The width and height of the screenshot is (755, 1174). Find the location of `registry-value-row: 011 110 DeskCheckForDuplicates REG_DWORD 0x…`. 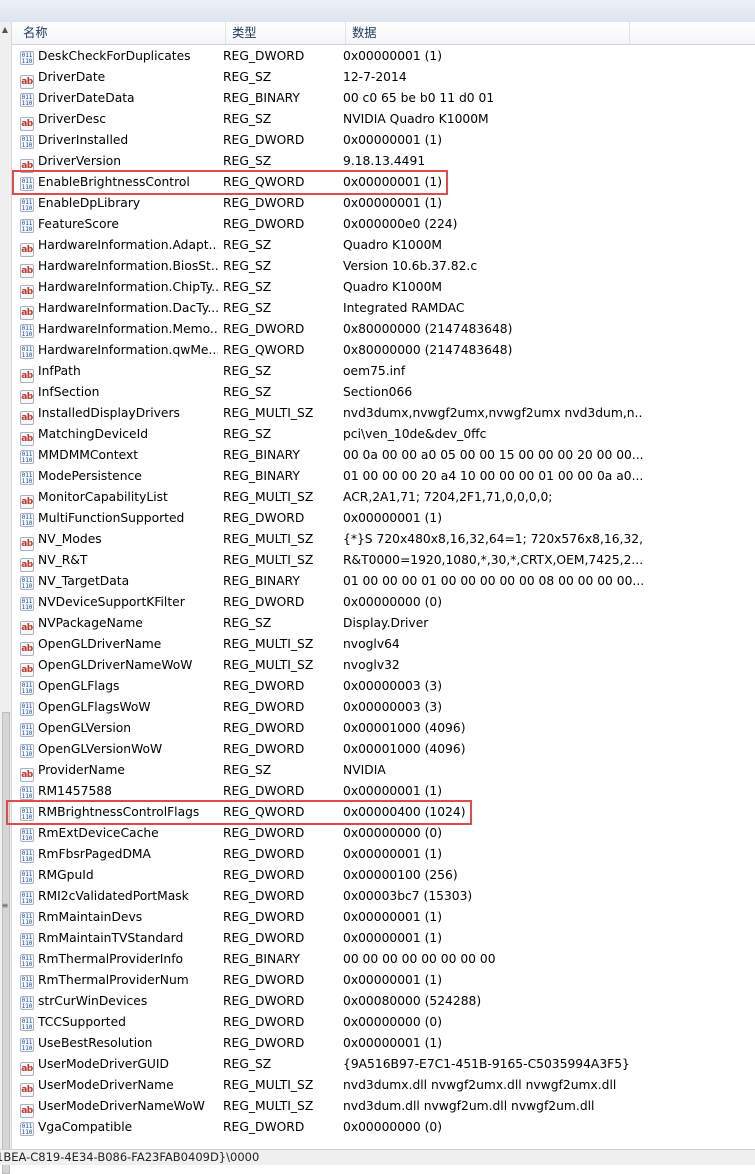

registry-value-row: 011 110 DeskCheckForDuplicates REG_DWORD 0x… is located at coordinates (383, 56).